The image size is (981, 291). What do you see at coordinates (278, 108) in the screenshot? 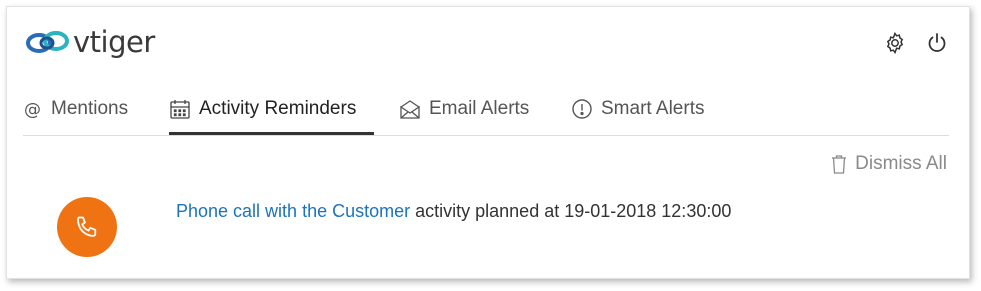
I see `tab-label: Activity Reminders` at bounding box center [278, 108].